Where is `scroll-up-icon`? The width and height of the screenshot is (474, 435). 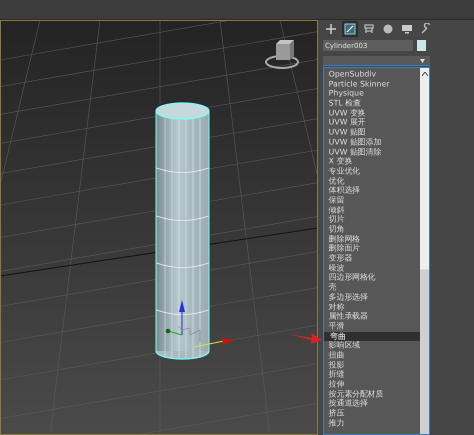
scroll-up-icon is located at coordinates (425, 74).